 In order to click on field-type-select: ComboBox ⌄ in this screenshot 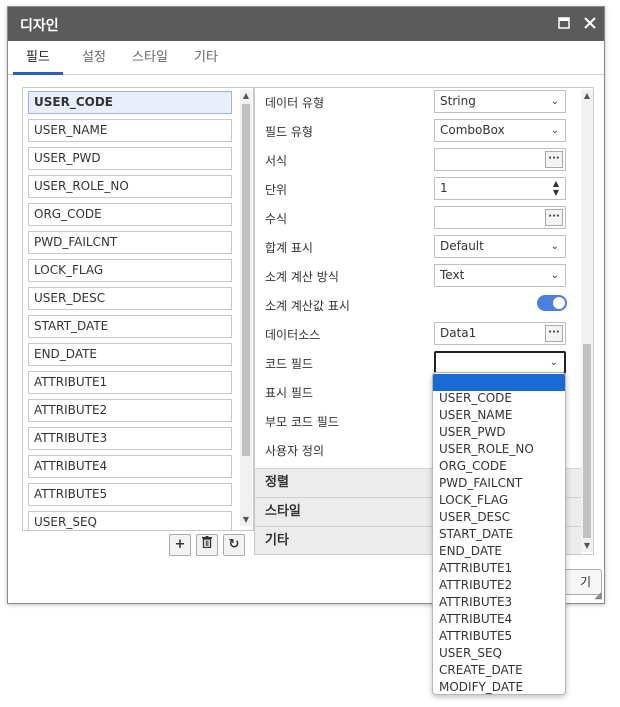, I will do `click(500, 130)`.